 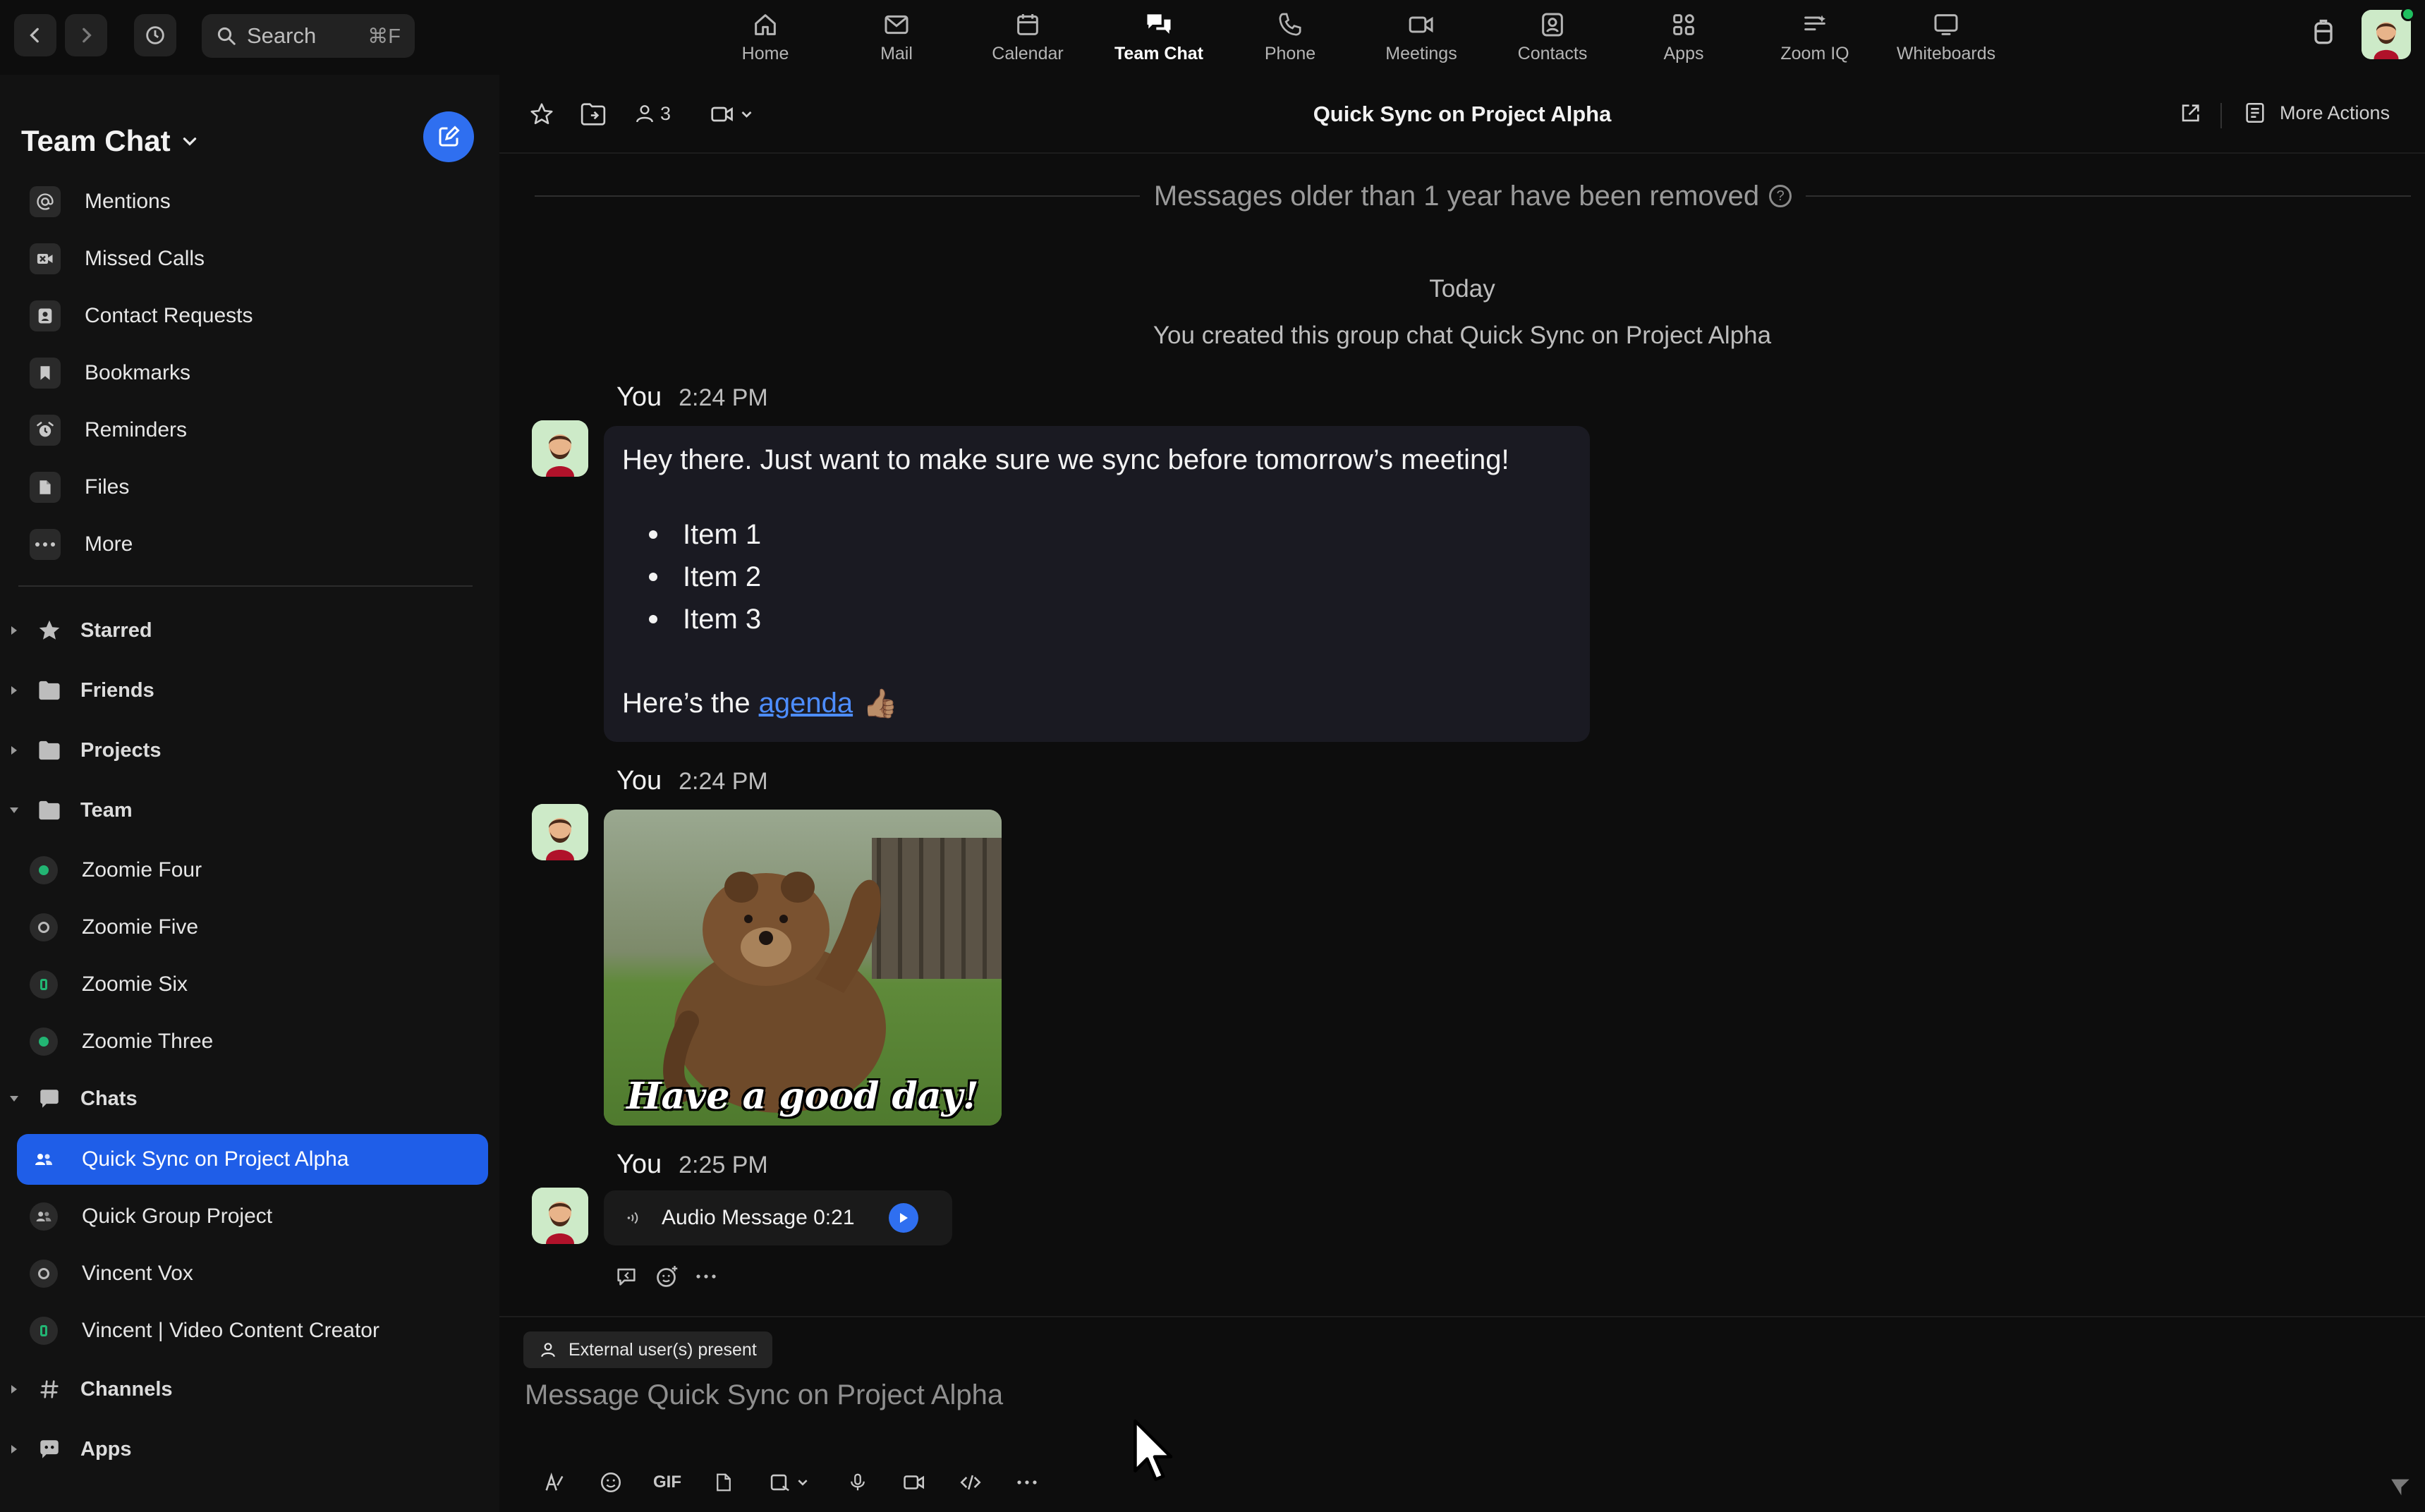 What do you see at coordinates (255, 1159) in the screenshot?
I see `chat-quick-sync-on-project-alpha: Quick Sync on Project Alpha` at bounding box center [255, 1159].